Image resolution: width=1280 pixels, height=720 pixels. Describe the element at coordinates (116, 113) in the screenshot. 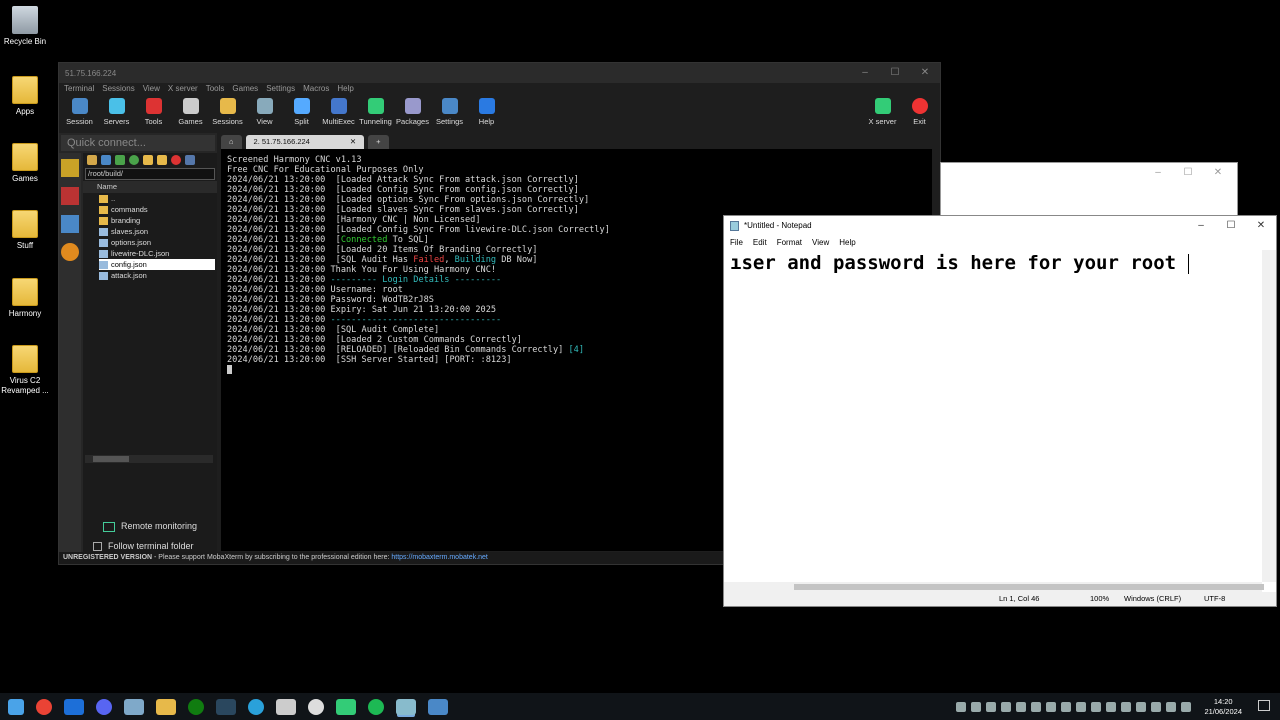

I see `toolbar-servers-button: Servers` at that location.